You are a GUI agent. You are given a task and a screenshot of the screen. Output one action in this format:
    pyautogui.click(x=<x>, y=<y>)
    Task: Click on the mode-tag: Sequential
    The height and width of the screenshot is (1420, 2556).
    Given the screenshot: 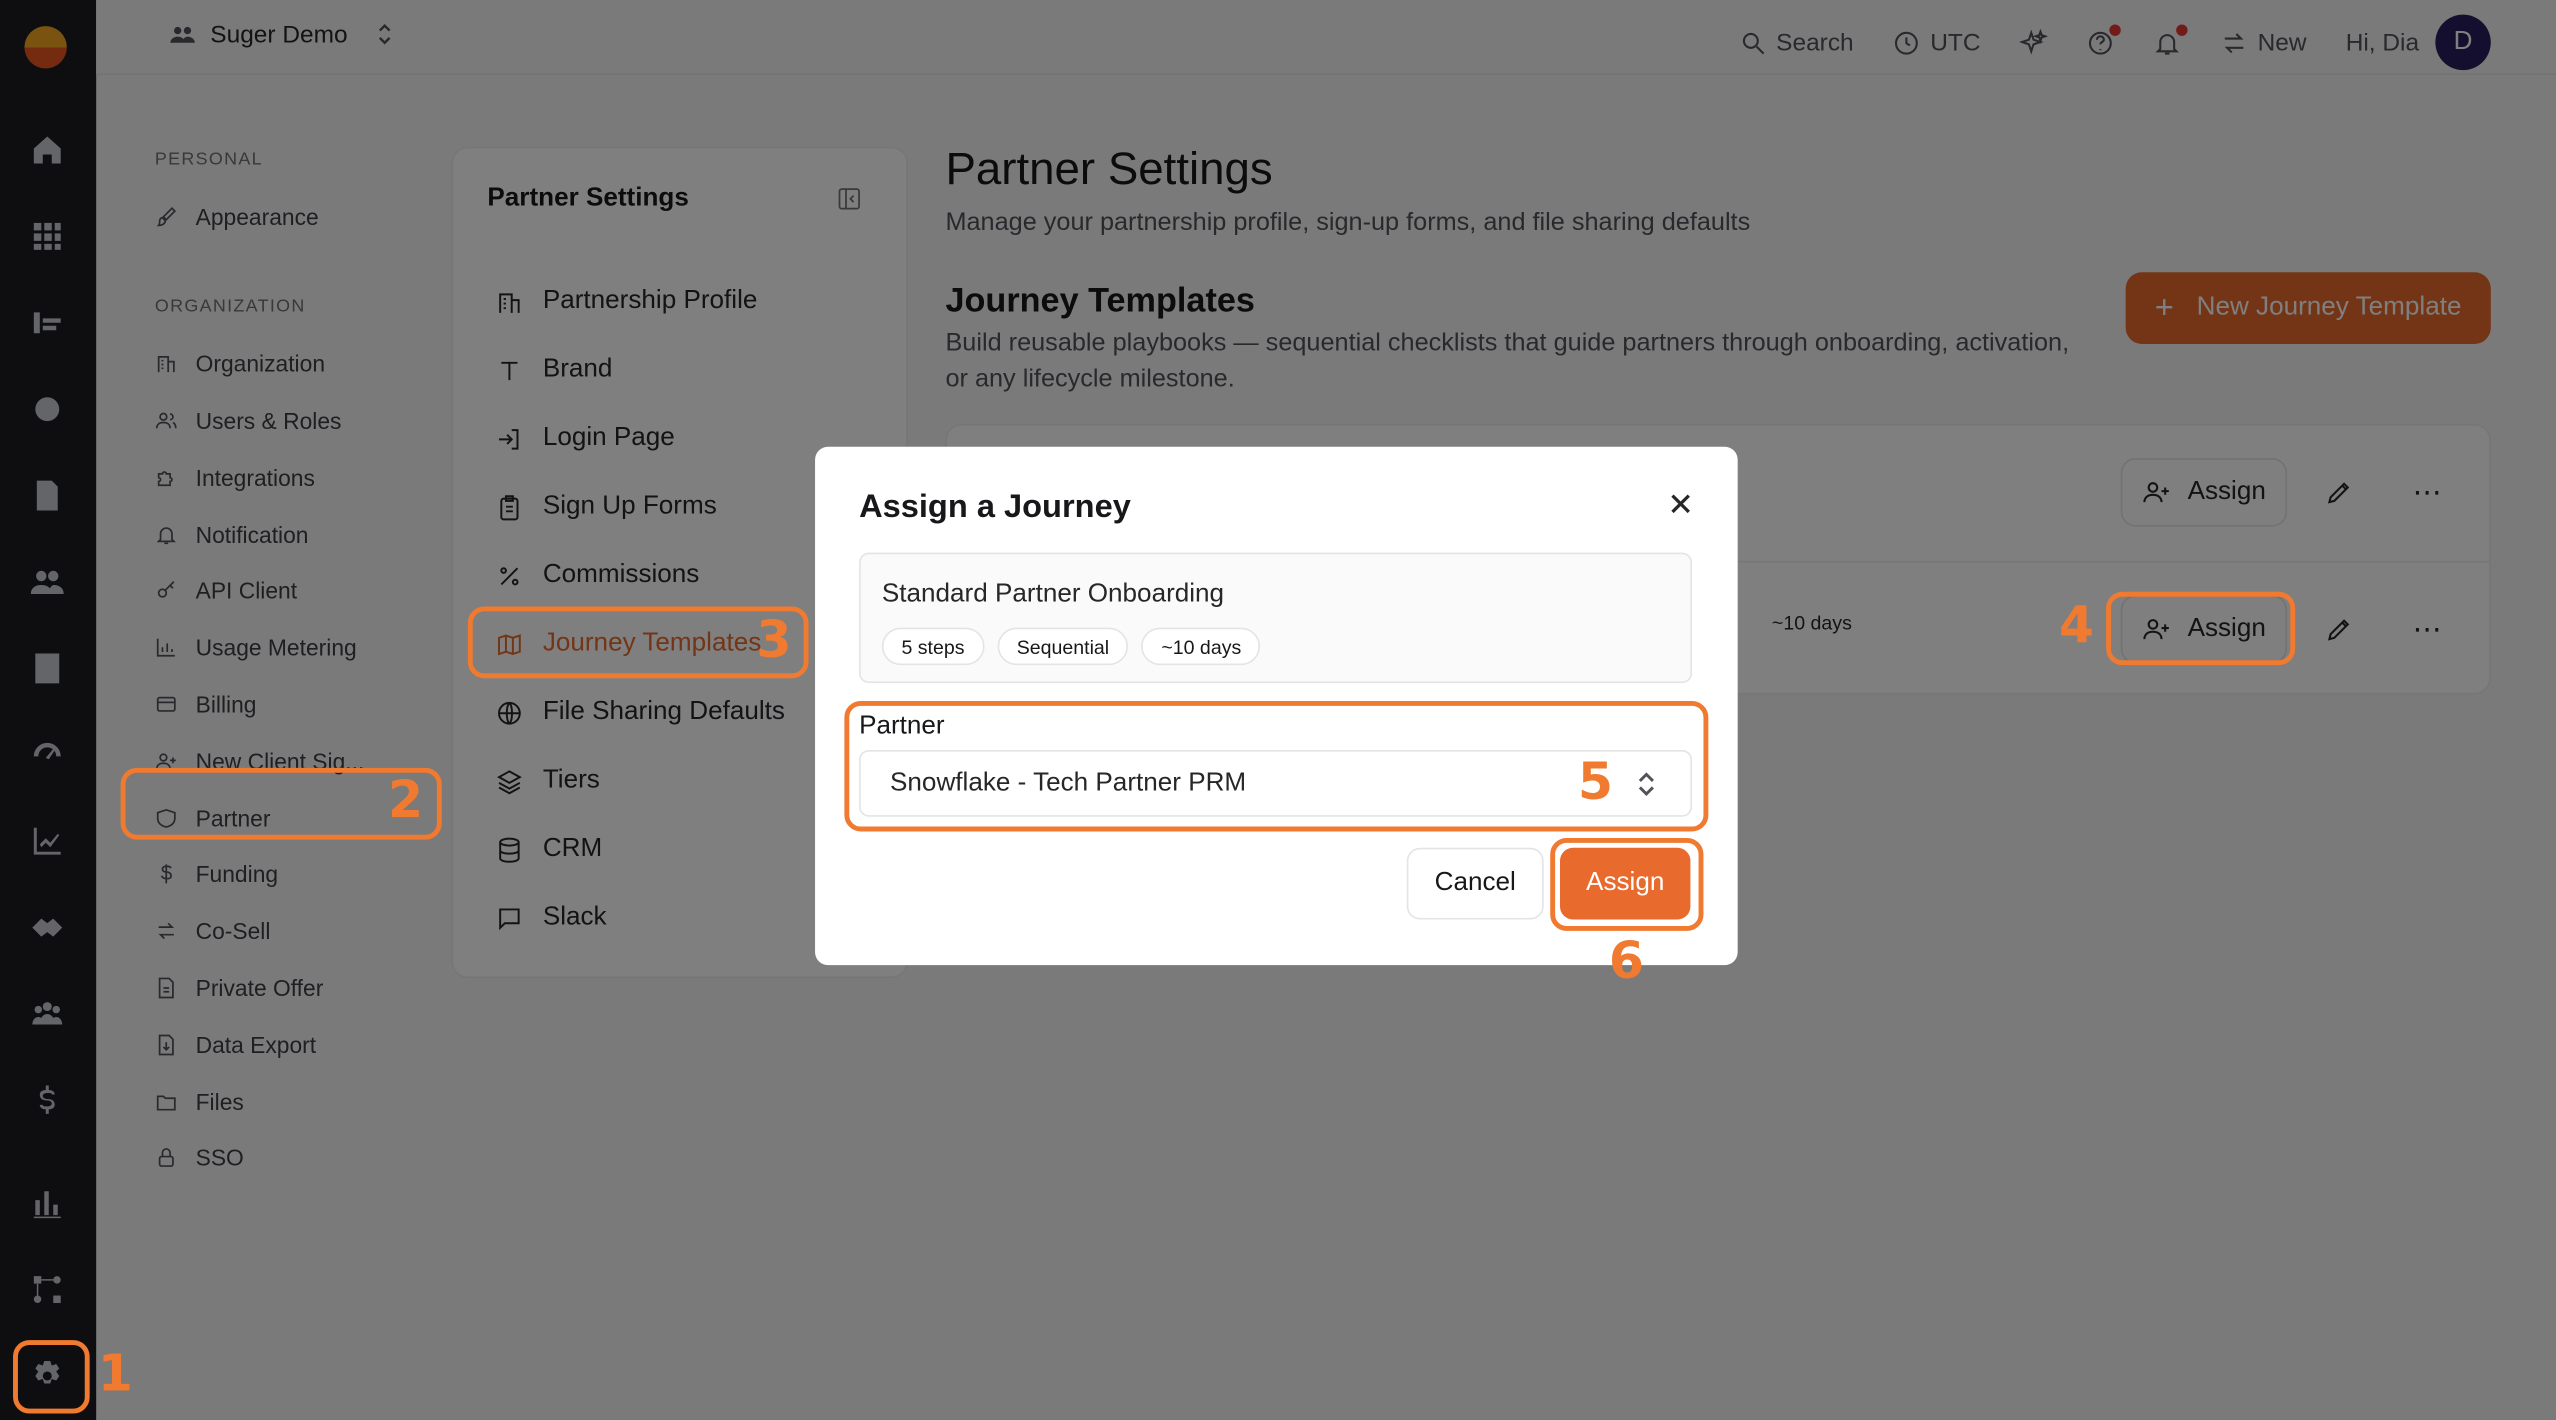 What is the action you would take?
    pyautogui.click(x=1063, y=646)
    